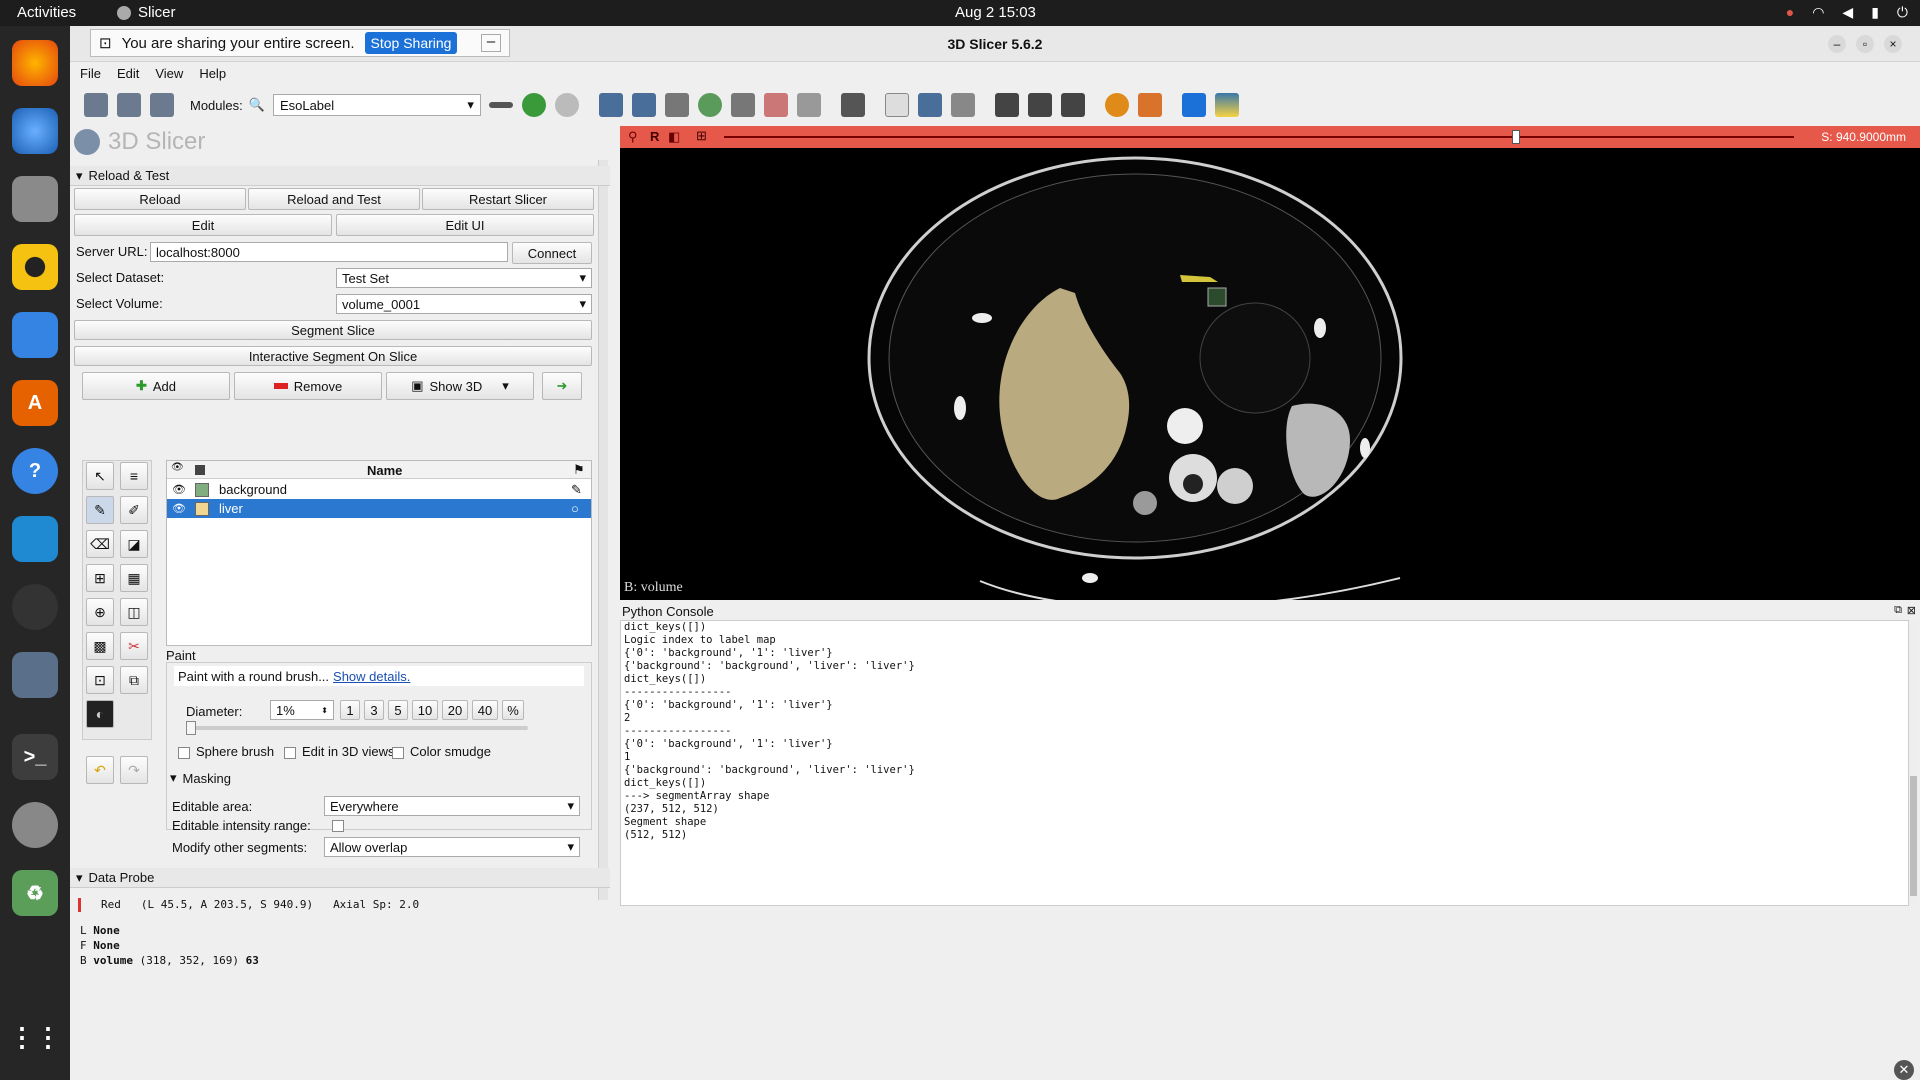  Describe the element at coordinates (455, 710) in the screenshot. I see `diameter-preset-20: 20` at that location.